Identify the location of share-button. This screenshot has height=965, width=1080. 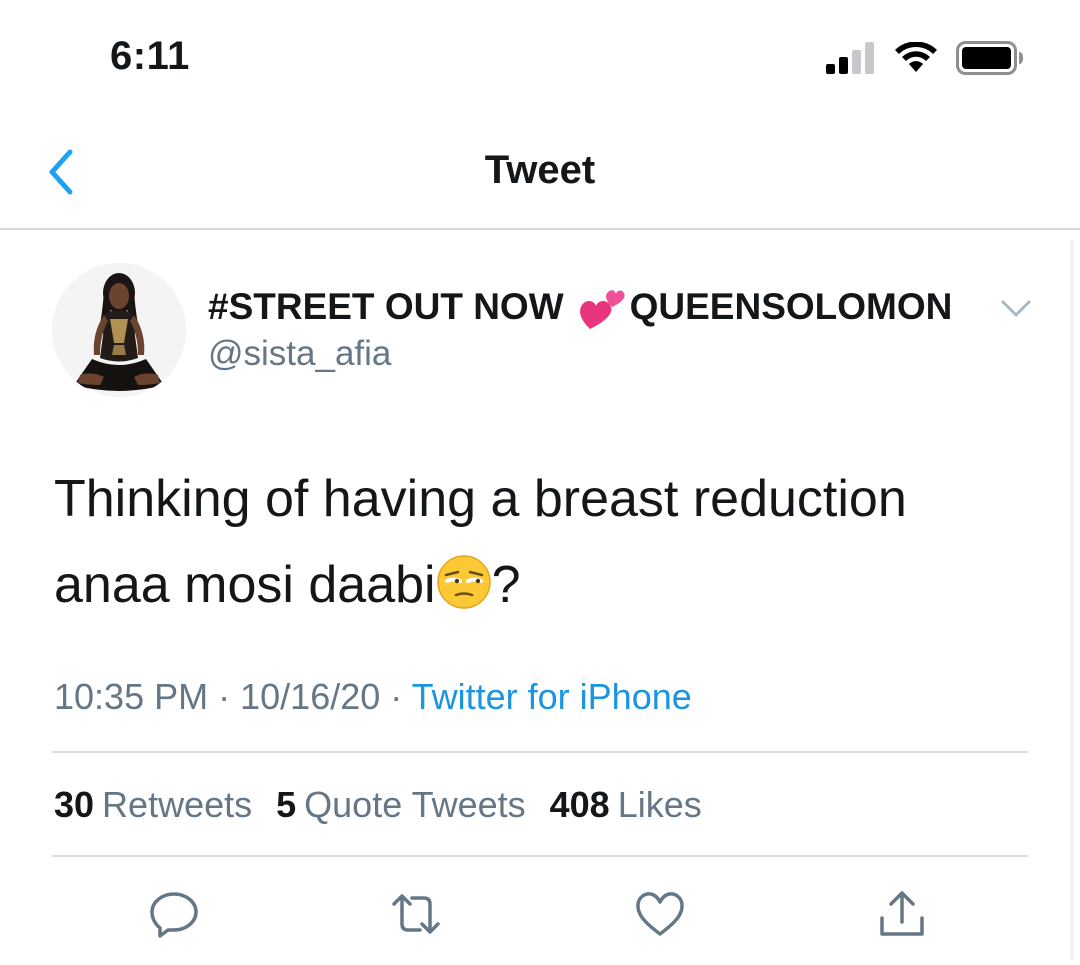
(902, 914).